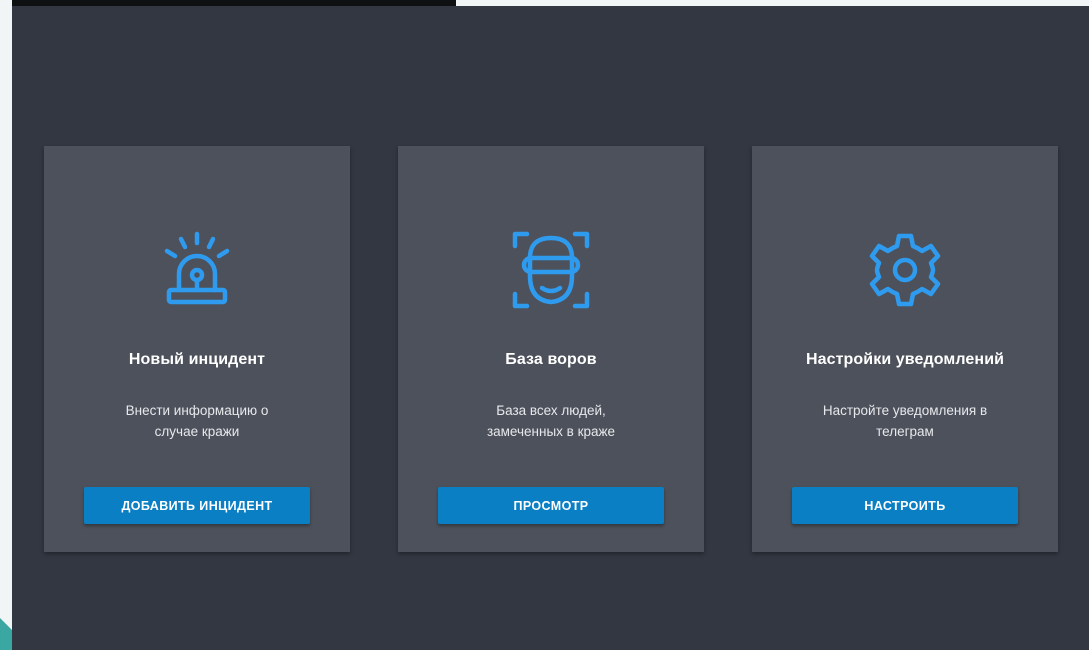 The height and width of the screenshot is (650, 1089). Describe the element at coordinates (905, 431) in the screenshot. I see `card-description-line: телеграм` at that location.